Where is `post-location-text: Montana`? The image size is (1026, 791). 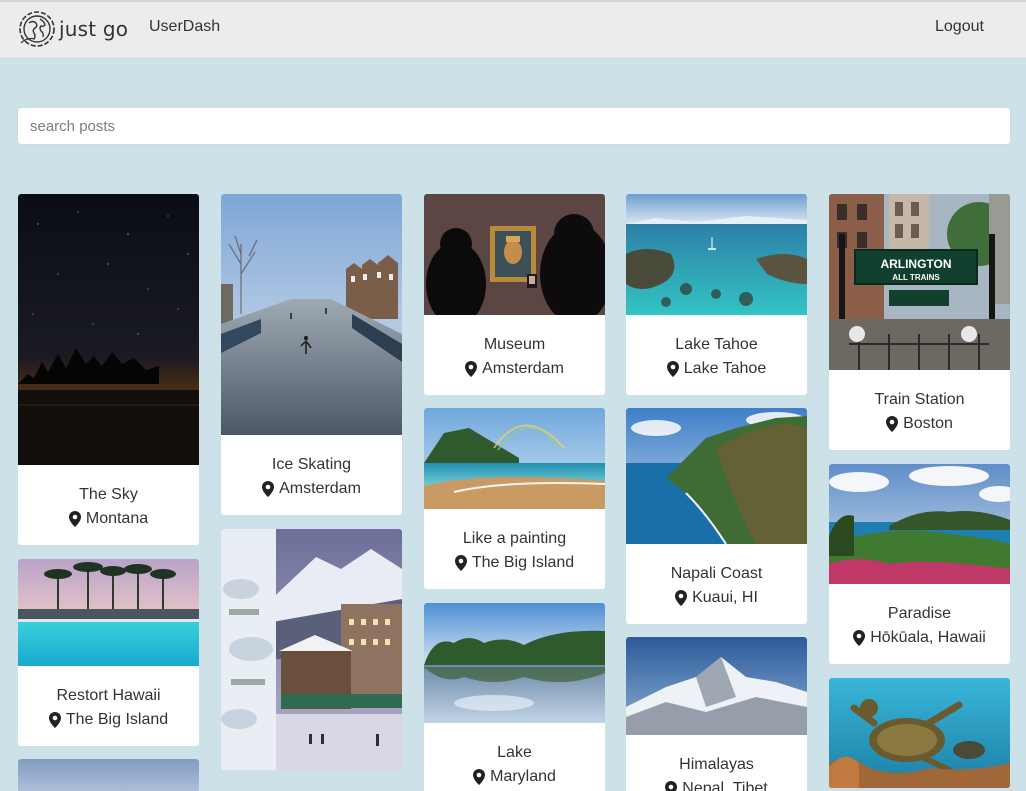 post-location-text: Montana is located at coordinates (117, 518).